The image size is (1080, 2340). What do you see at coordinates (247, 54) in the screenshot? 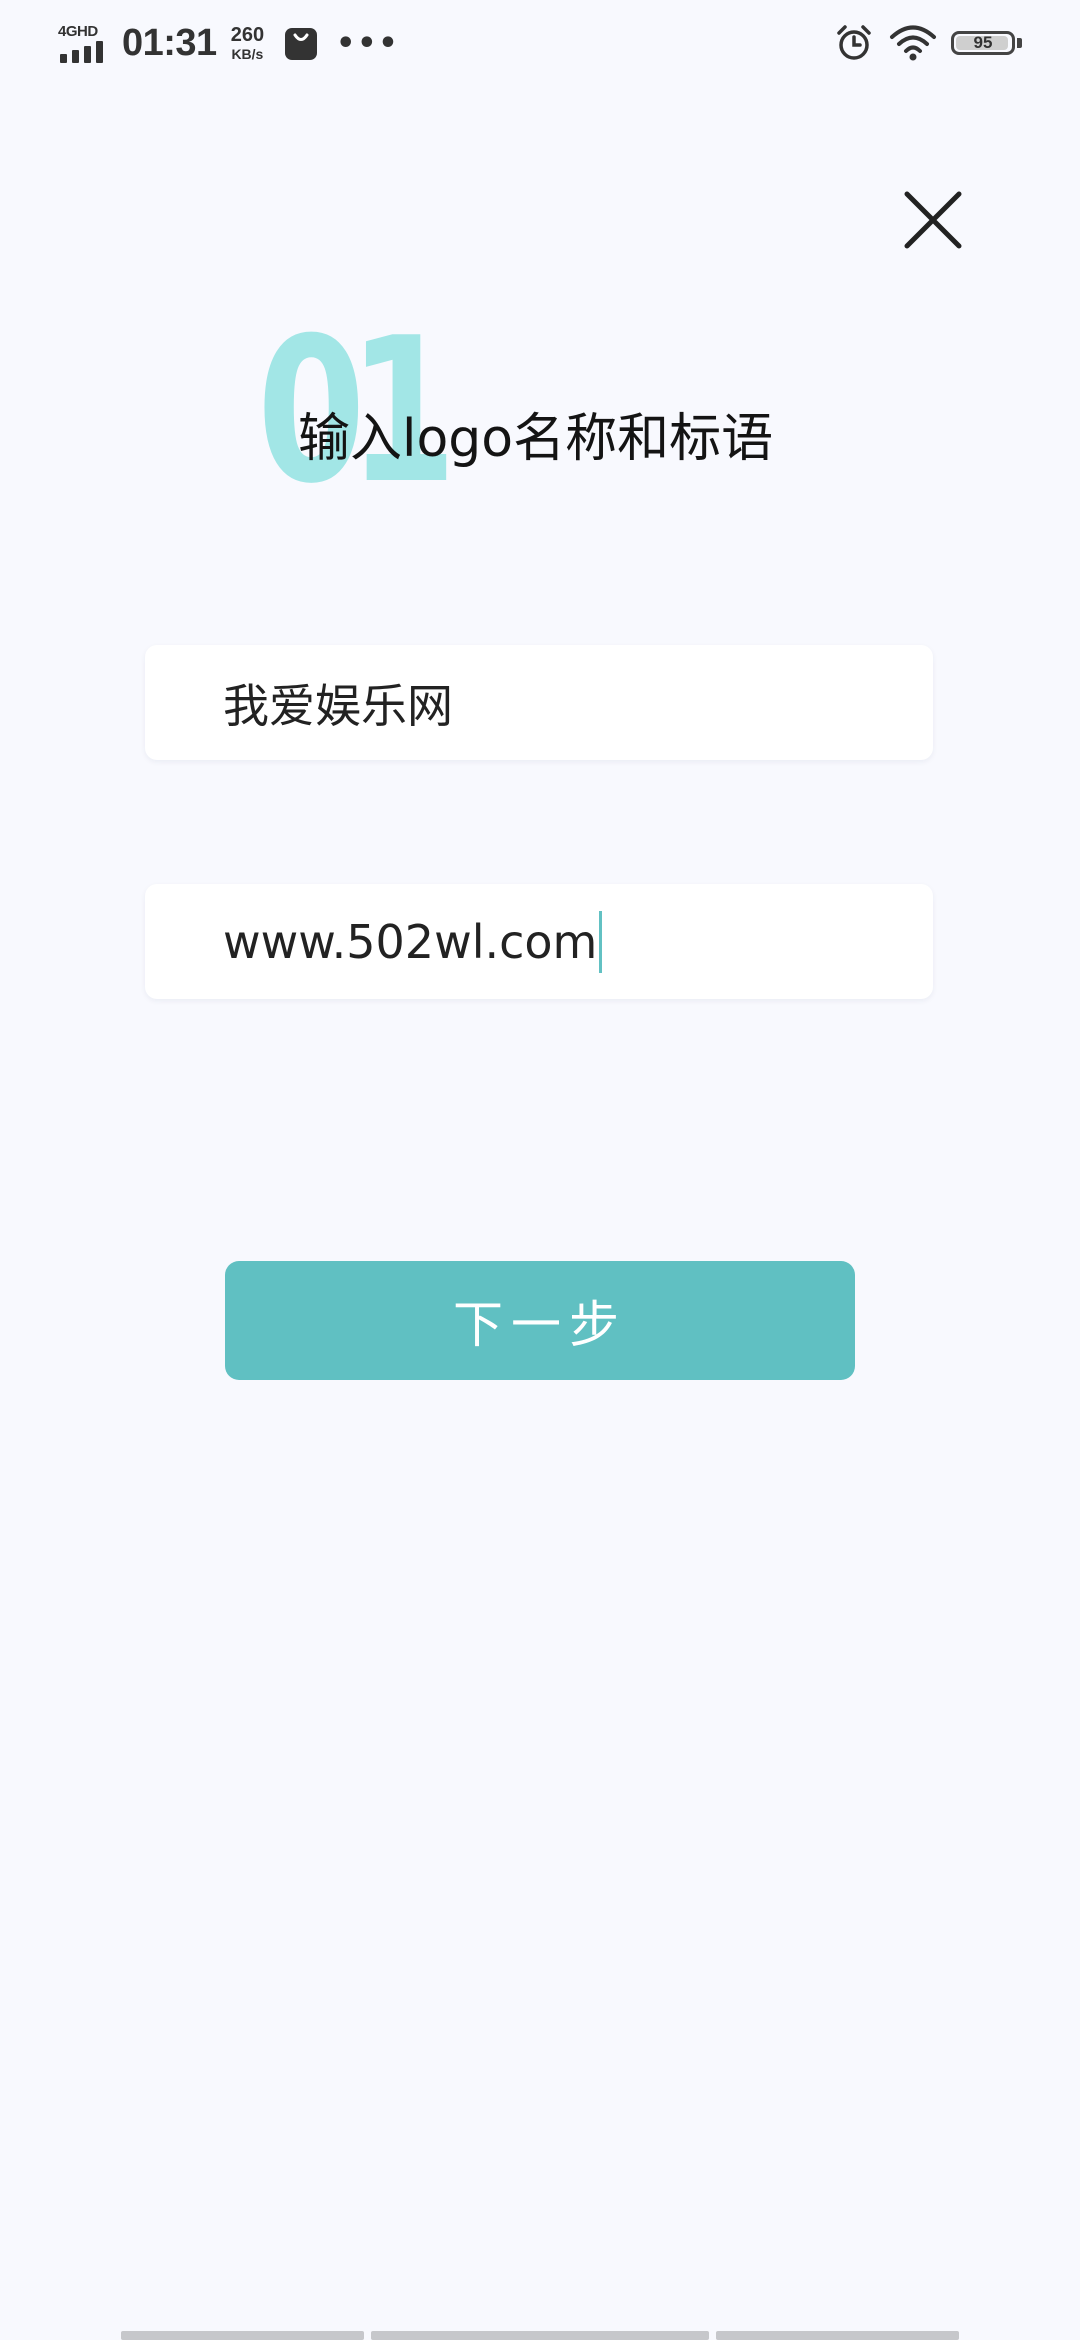
I see `network-speed-unit: KB/s` at bounding box center [247, 54].